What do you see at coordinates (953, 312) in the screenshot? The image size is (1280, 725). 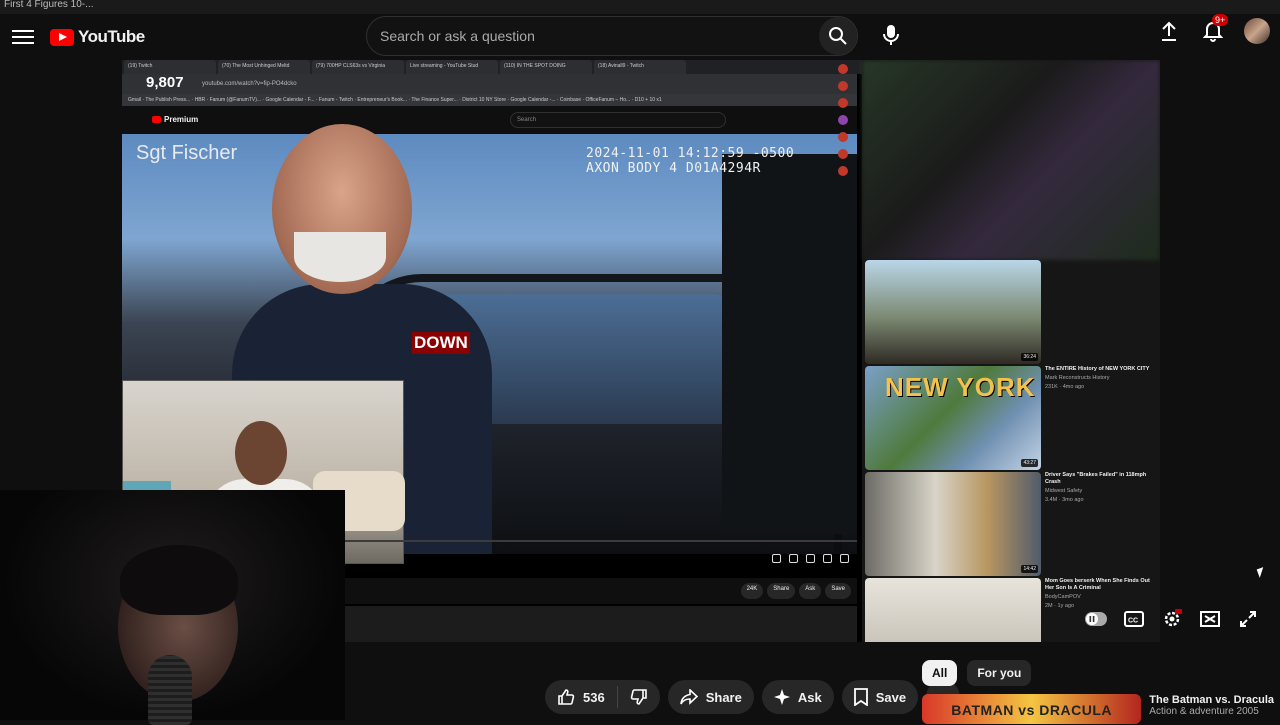 I see `reco-thumbnail: 36:24` at bounding box center [953, 312].